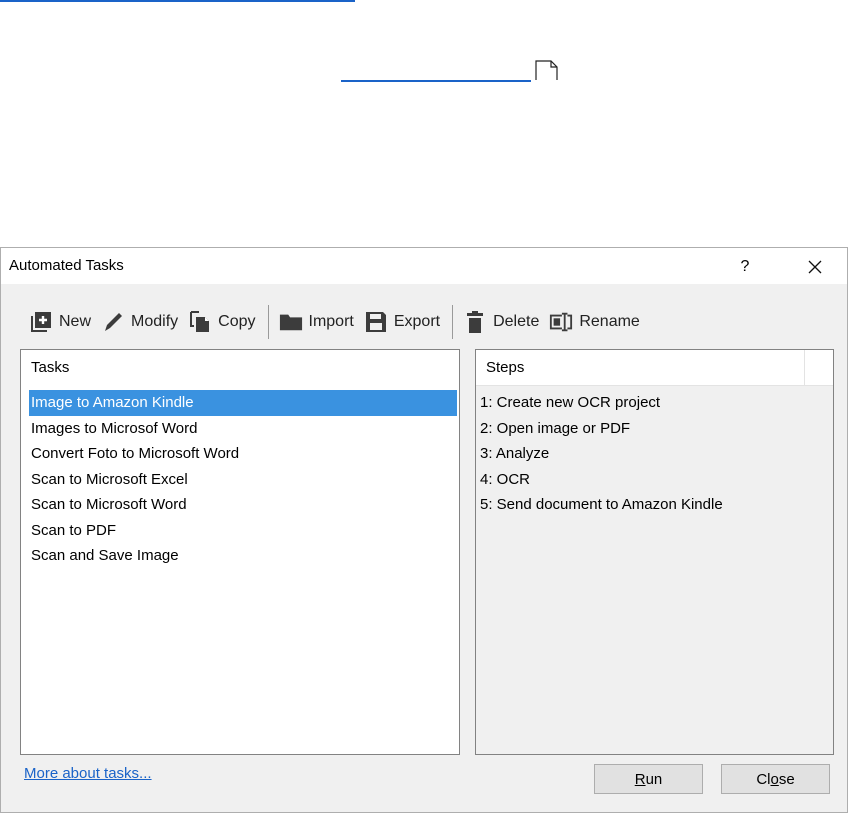  Describe the element at coordinates (655, 403) in the screenshot. I see `step-item: 1: Create new OCR project` at that location.